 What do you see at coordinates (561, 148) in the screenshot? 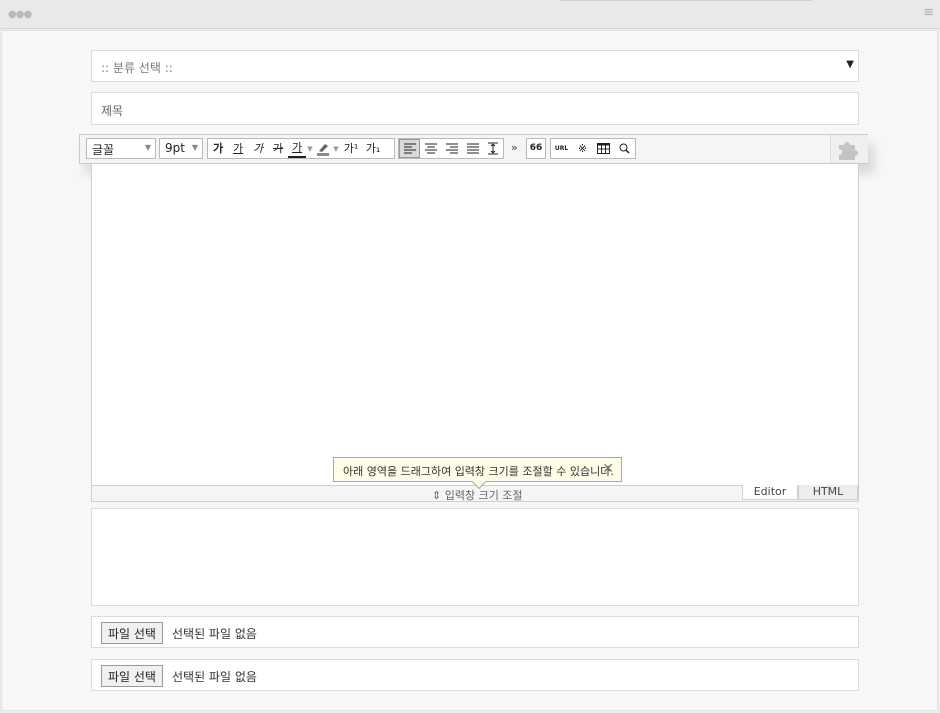
I see `link-button: URL` at bounding box center [561, 148].